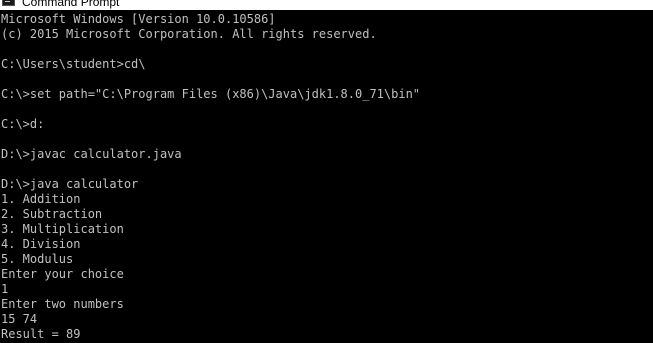  I want to click on console-line: D:\>javac calculator.java, so click(91, 154).